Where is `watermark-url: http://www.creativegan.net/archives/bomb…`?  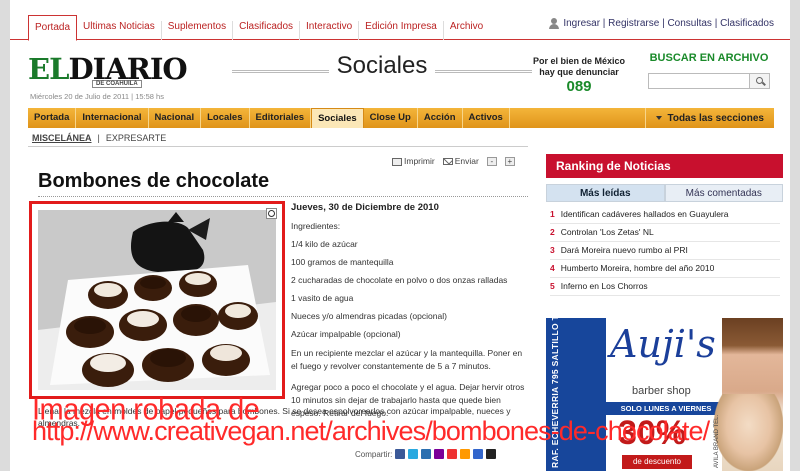
watermark-url: http://www.creativegan.net/archives/bomb… is located at coordinates (371, 431).